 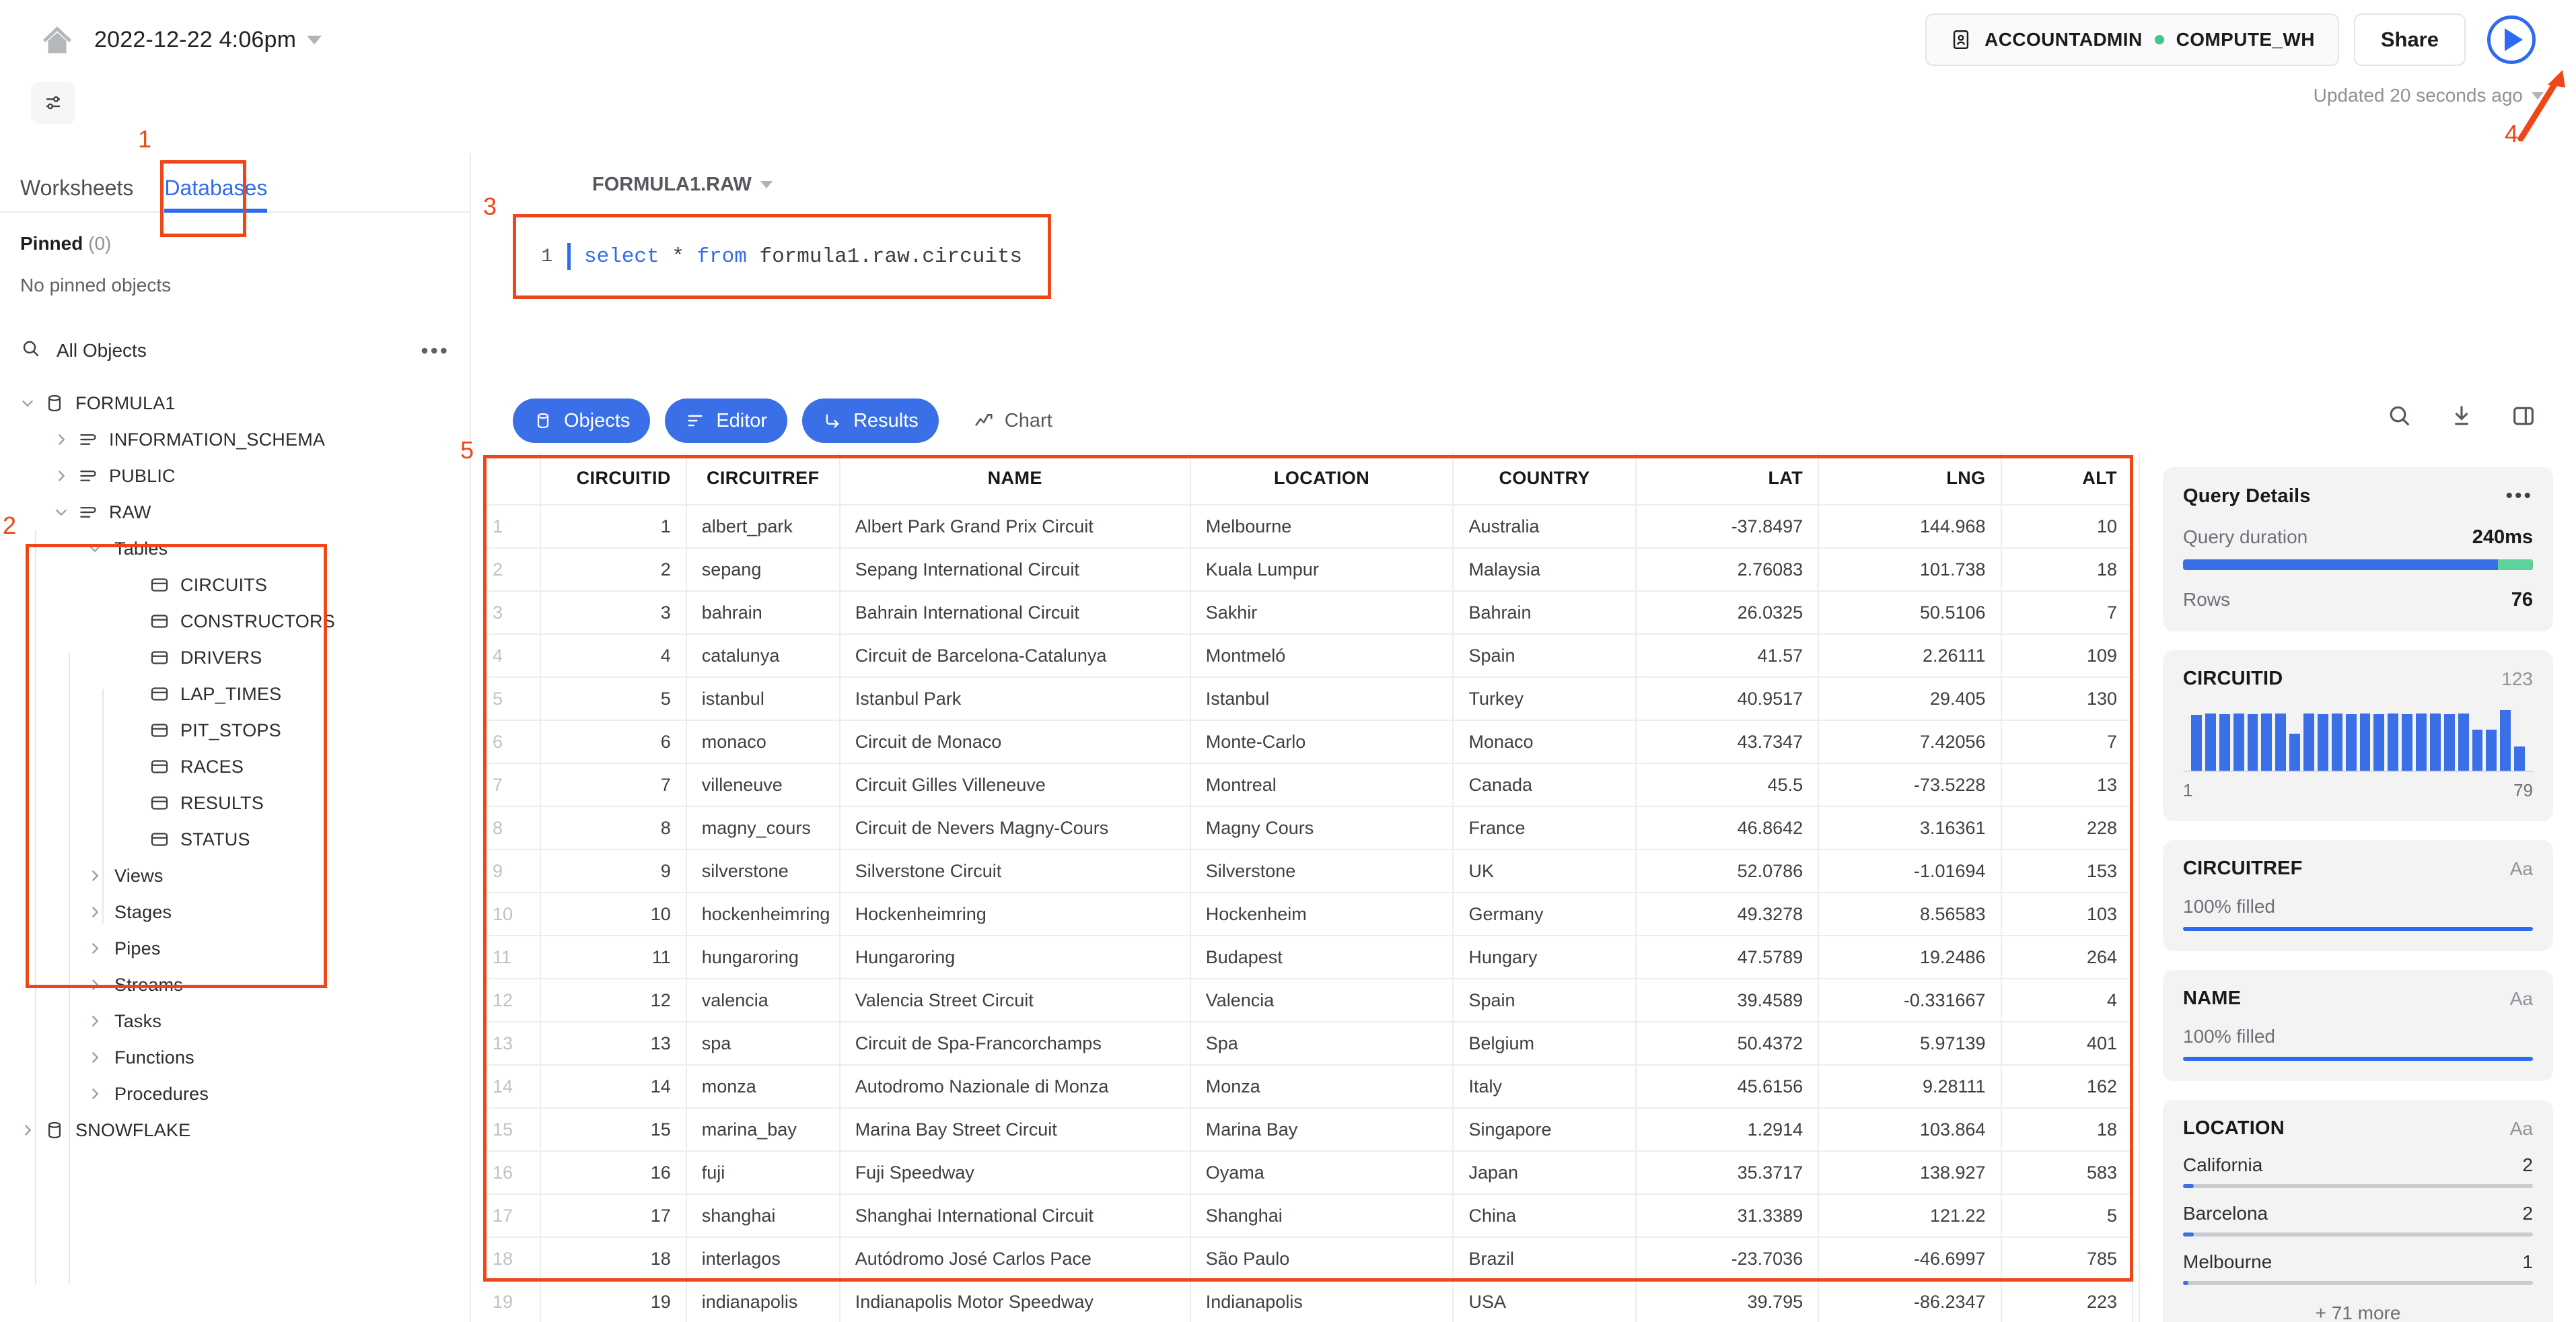 I want to click on table-cell: Kuala Lumpur, so click(x=1322, y=570).